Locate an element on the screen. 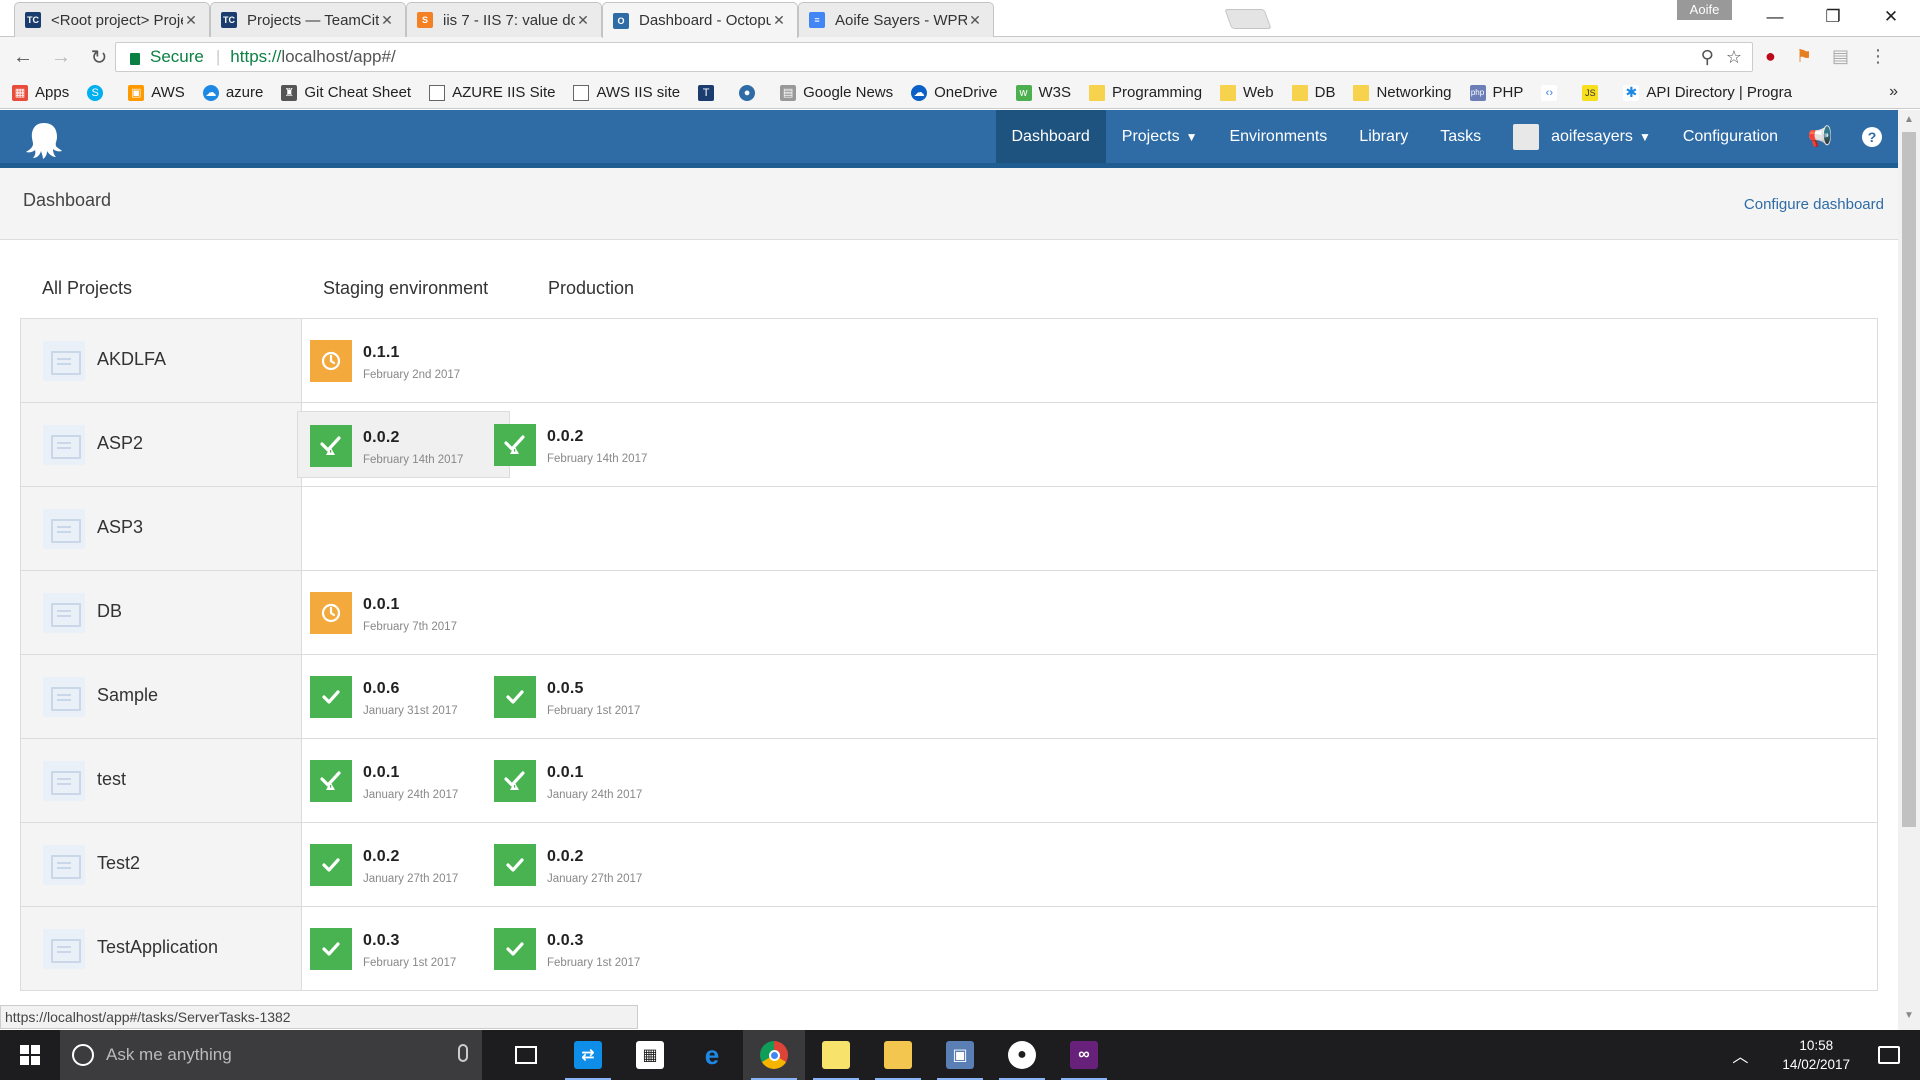  deployment-production: 0.0.3 February 1st 2017 is located at coordinates (588, 948).